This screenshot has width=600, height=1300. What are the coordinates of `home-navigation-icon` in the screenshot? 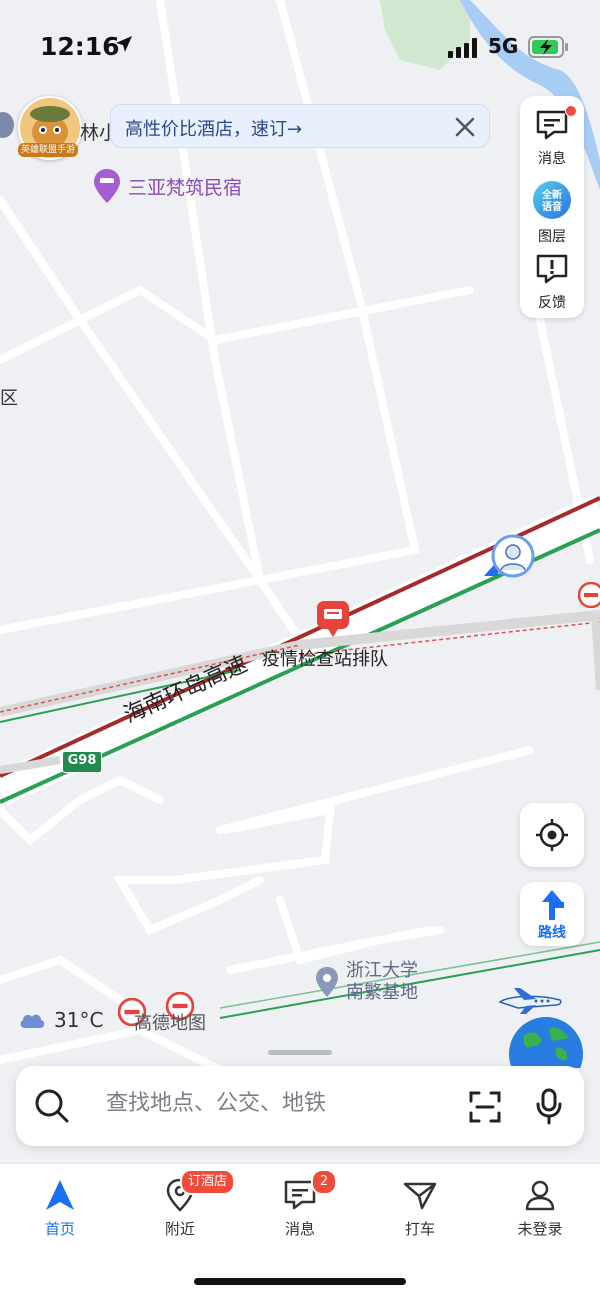 It's located at (60, 1195).